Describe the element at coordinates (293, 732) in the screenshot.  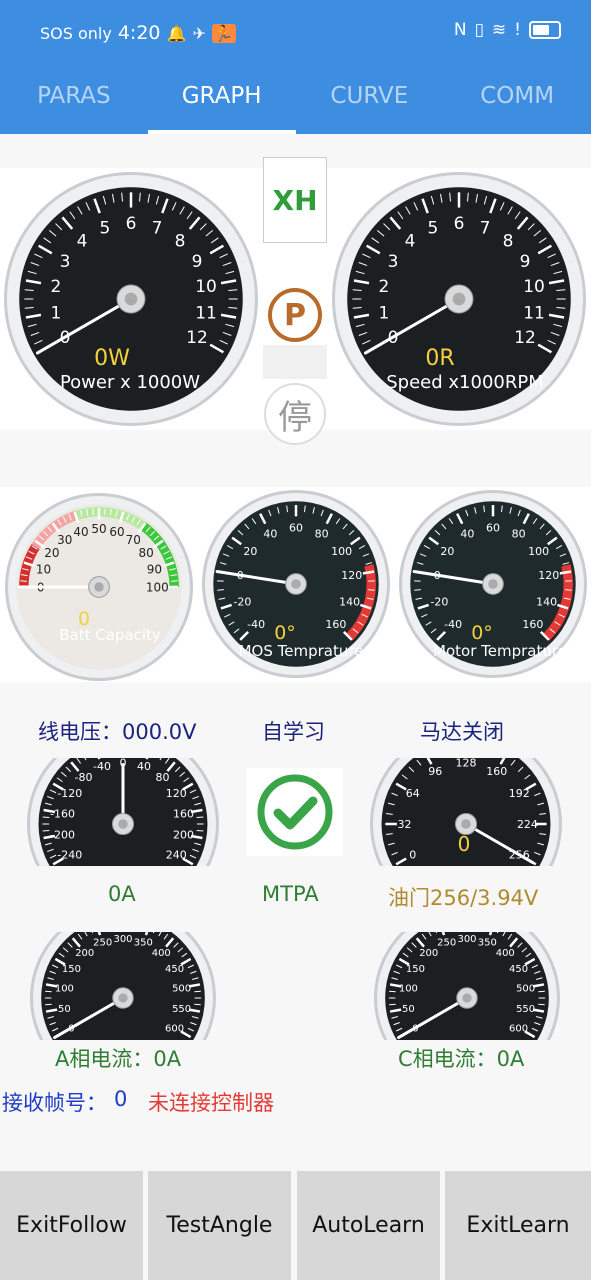
I see `self-learn: 自学习` at that location.